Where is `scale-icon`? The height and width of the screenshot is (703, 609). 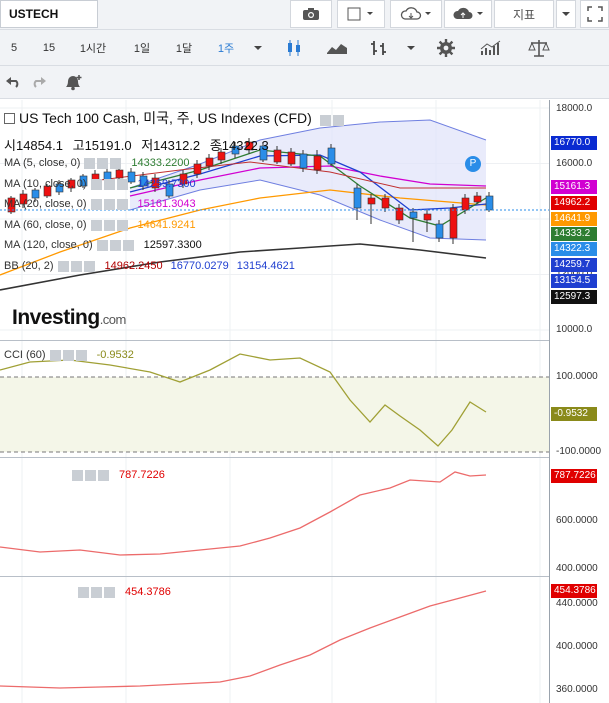 scale-icon is located at coordinates (539, 48).